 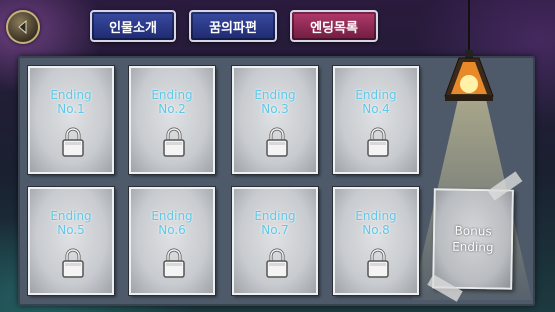 I want to click on tab-character-intro-label: 인물소개, so click(x=133, y=28).